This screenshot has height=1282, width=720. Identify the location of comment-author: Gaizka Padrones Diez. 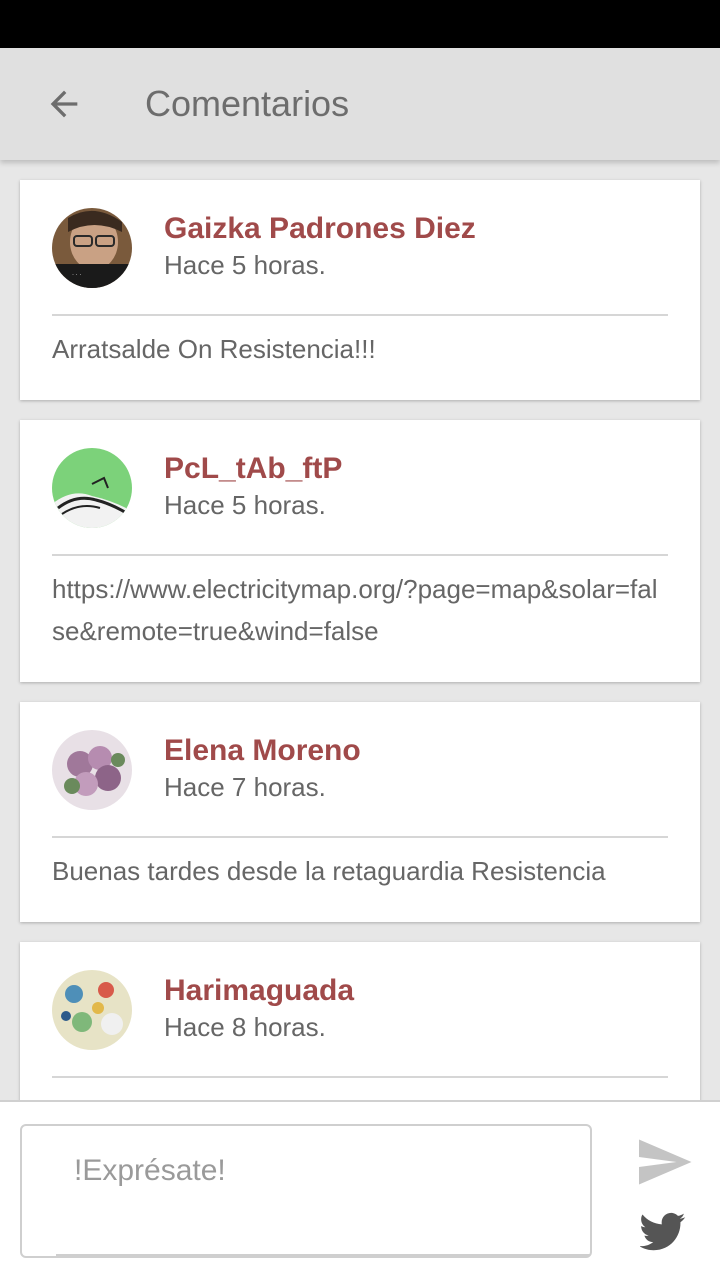
(320, 229).